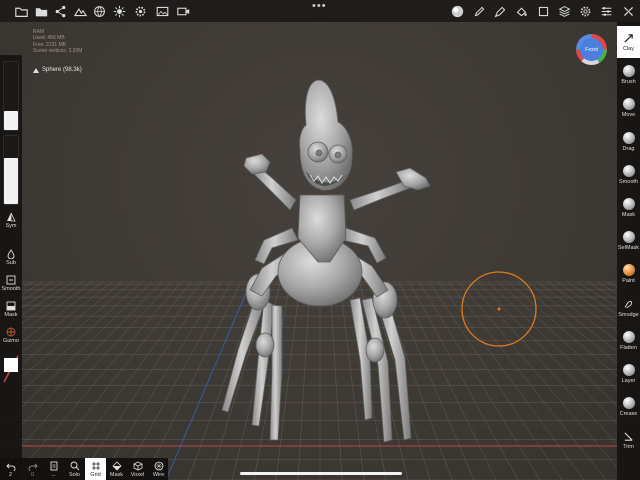  What do you see at coordinates (74, 465) in the screenshot?
I see `magnifier-icon` at bounding box center [74, 465].